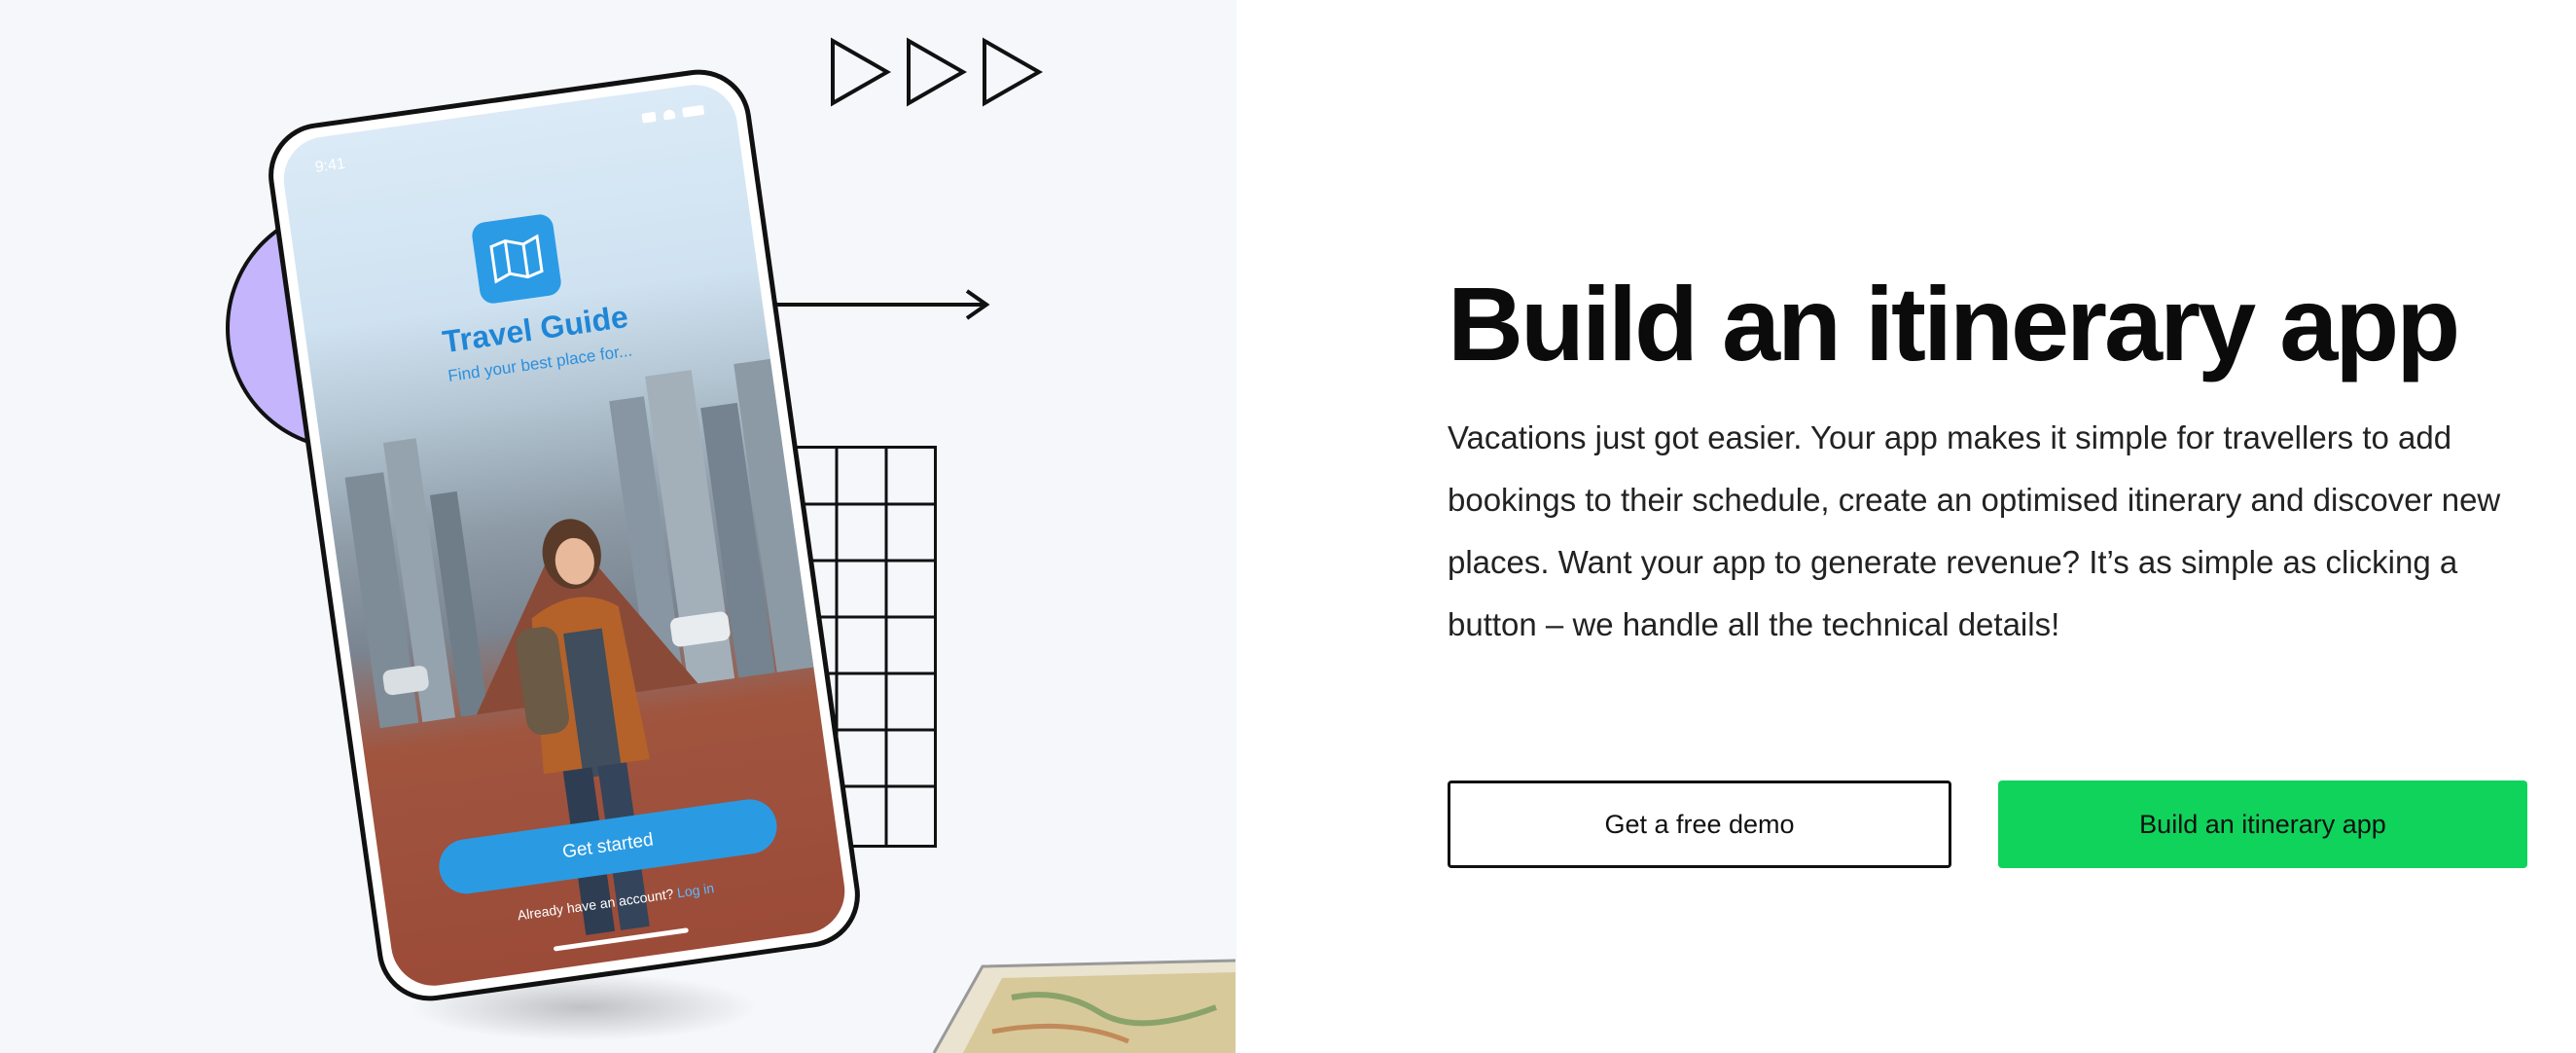 The image size is (2576, 1053). Describe the element at coordinates (874, 304) in the screenshot. I see `arrow-right-icon` at that location.